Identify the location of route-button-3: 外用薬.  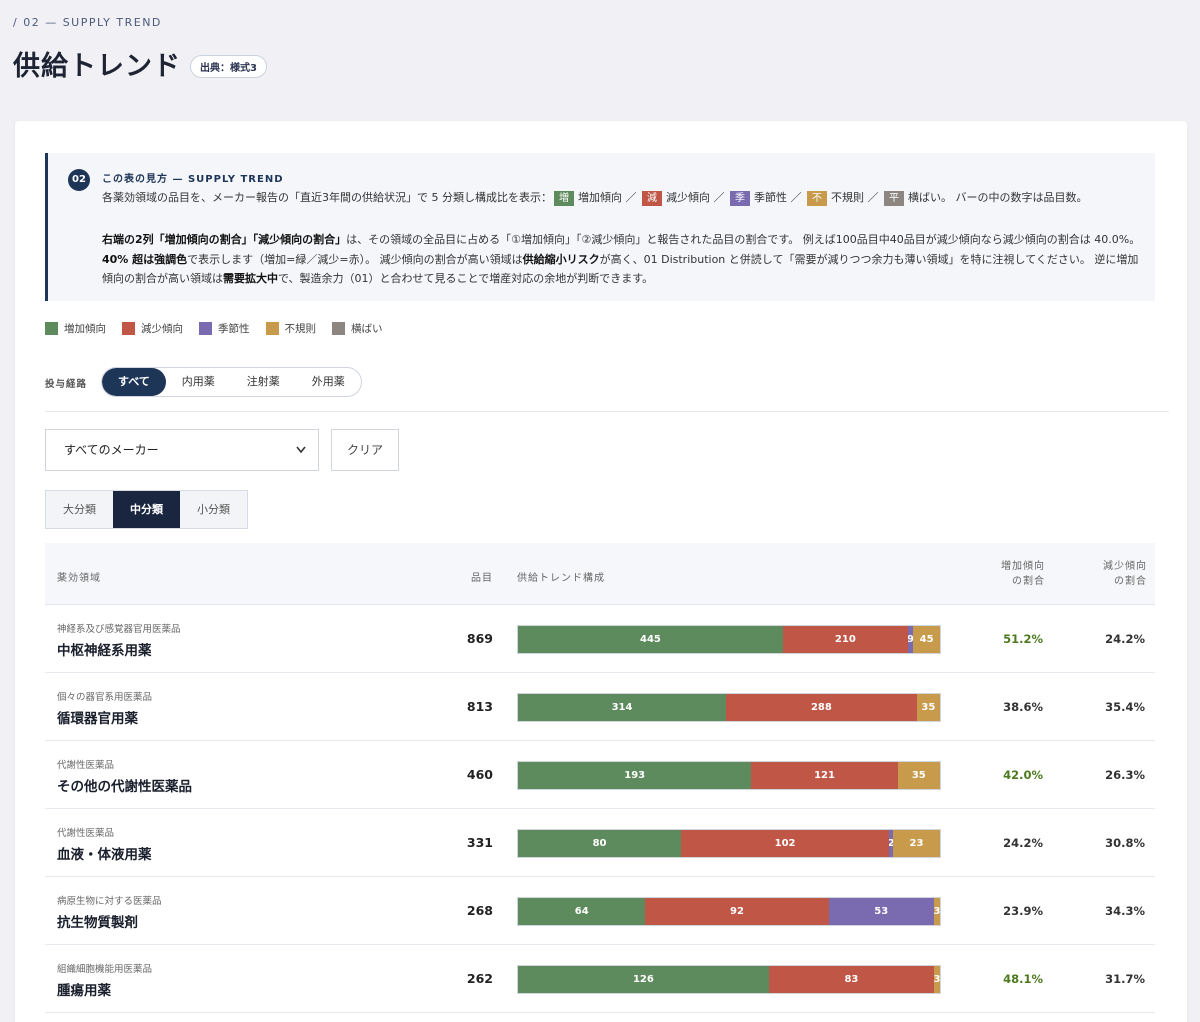
(328, 382).